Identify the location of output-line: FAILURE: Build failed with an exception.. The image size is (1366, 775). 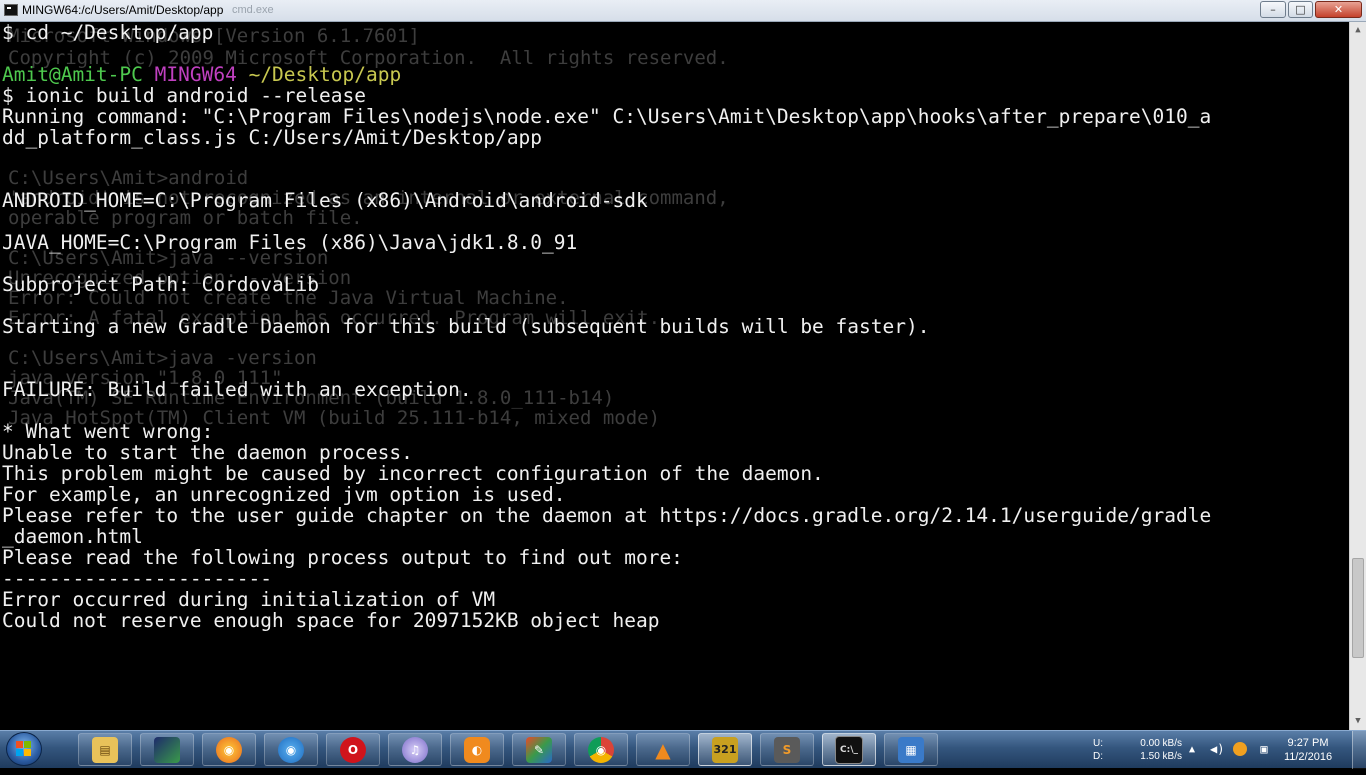
(237, 389).